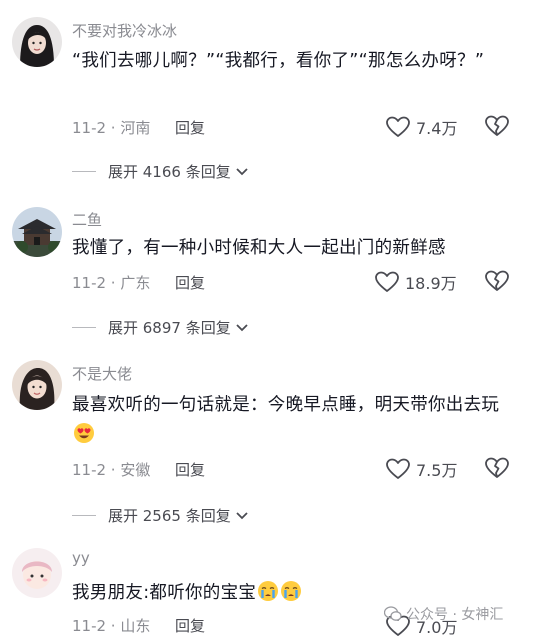 The image size is (535, 641). I want to click on comment-text: “我们去哪儿啊？”“我都行，看你了”“那怎么办呀？”, so click(278, 61).